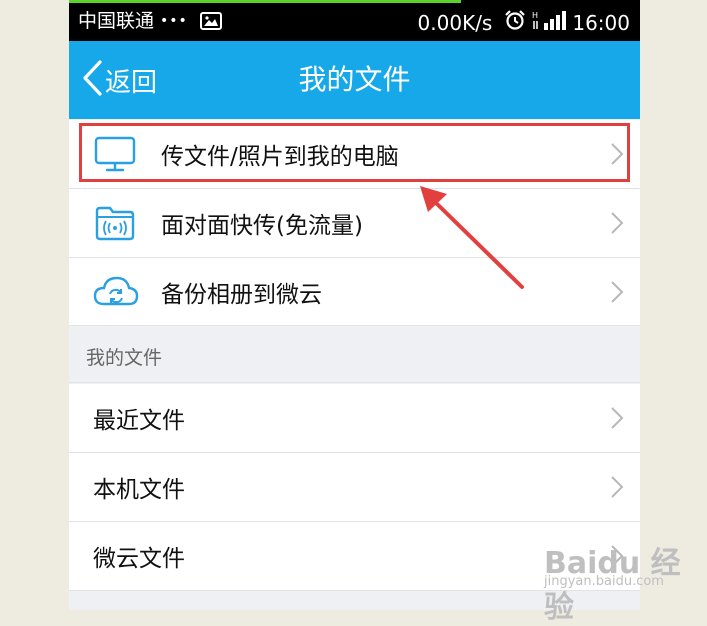 The height and width of the screenshot is (626, 707). I want to click on watermark: Baidu 经验 jingyan.baidu.com, so click(624, 577).